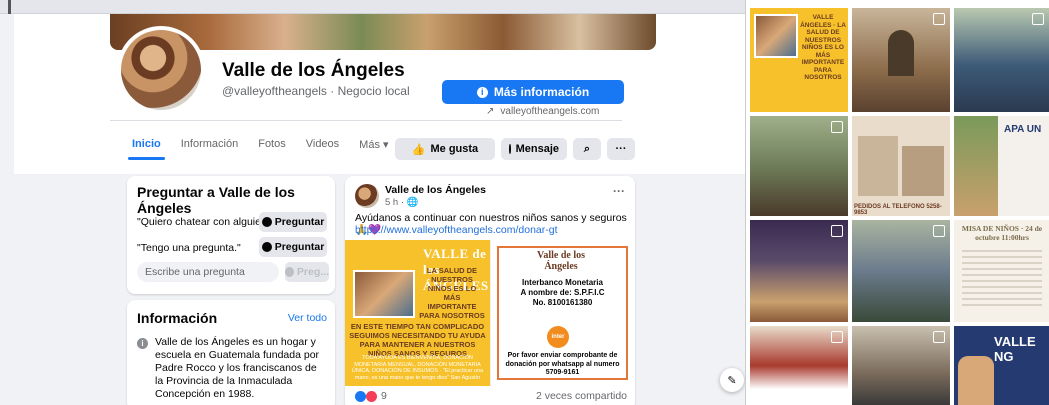  I want to click on window-edge, so click(9, 7).